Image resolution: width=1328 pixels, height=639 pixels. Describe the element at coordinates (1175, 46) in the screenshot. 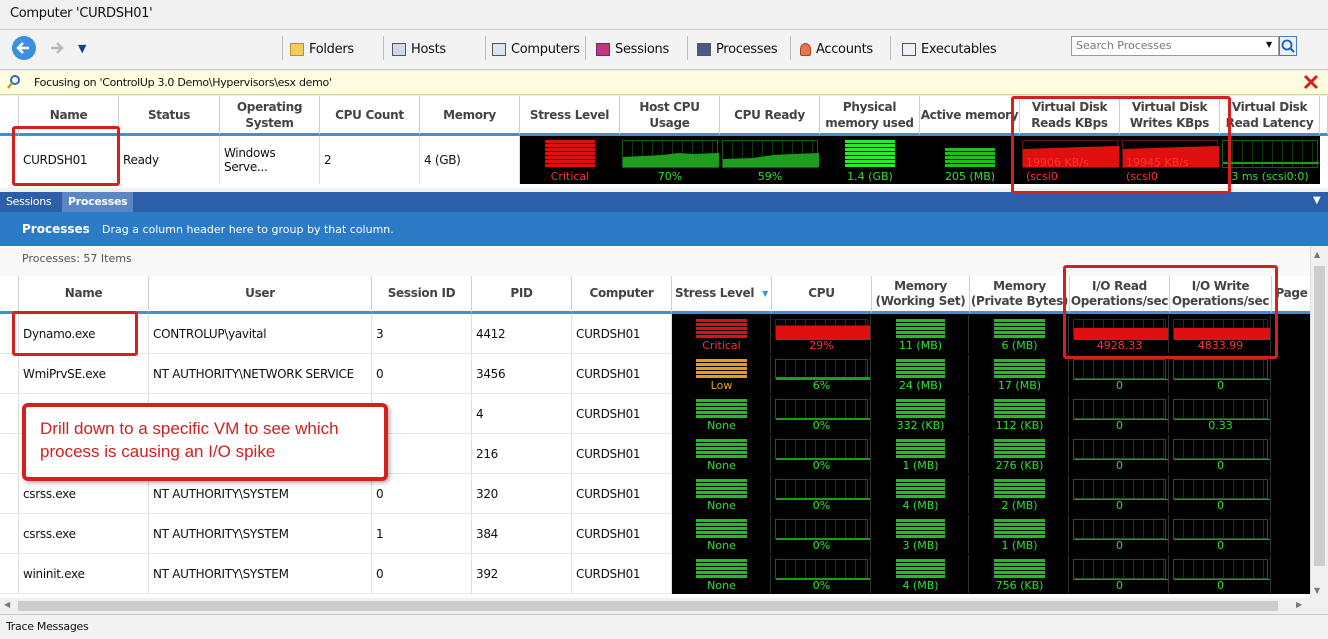

I see `search-processes-input: Search Processes` at that location.